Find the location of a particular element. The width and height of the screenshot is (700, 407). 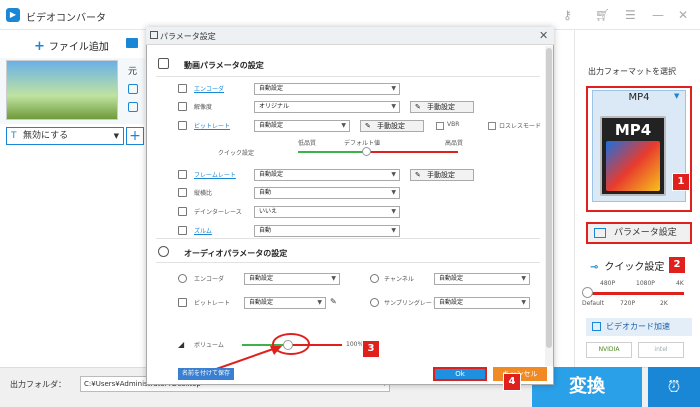

encoder-icon is located at coordinates (182, 88).